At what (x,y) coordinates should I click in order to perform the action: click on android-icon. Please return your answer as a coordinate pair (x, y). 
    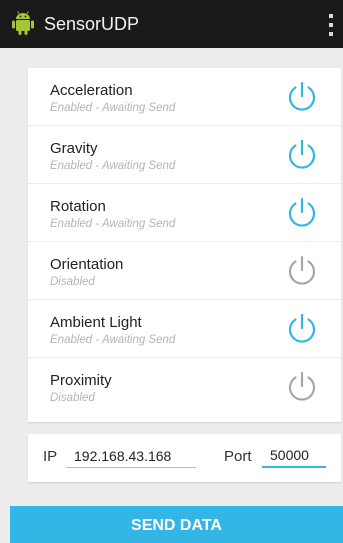
    Looking at the image, I should click on (23, 24).